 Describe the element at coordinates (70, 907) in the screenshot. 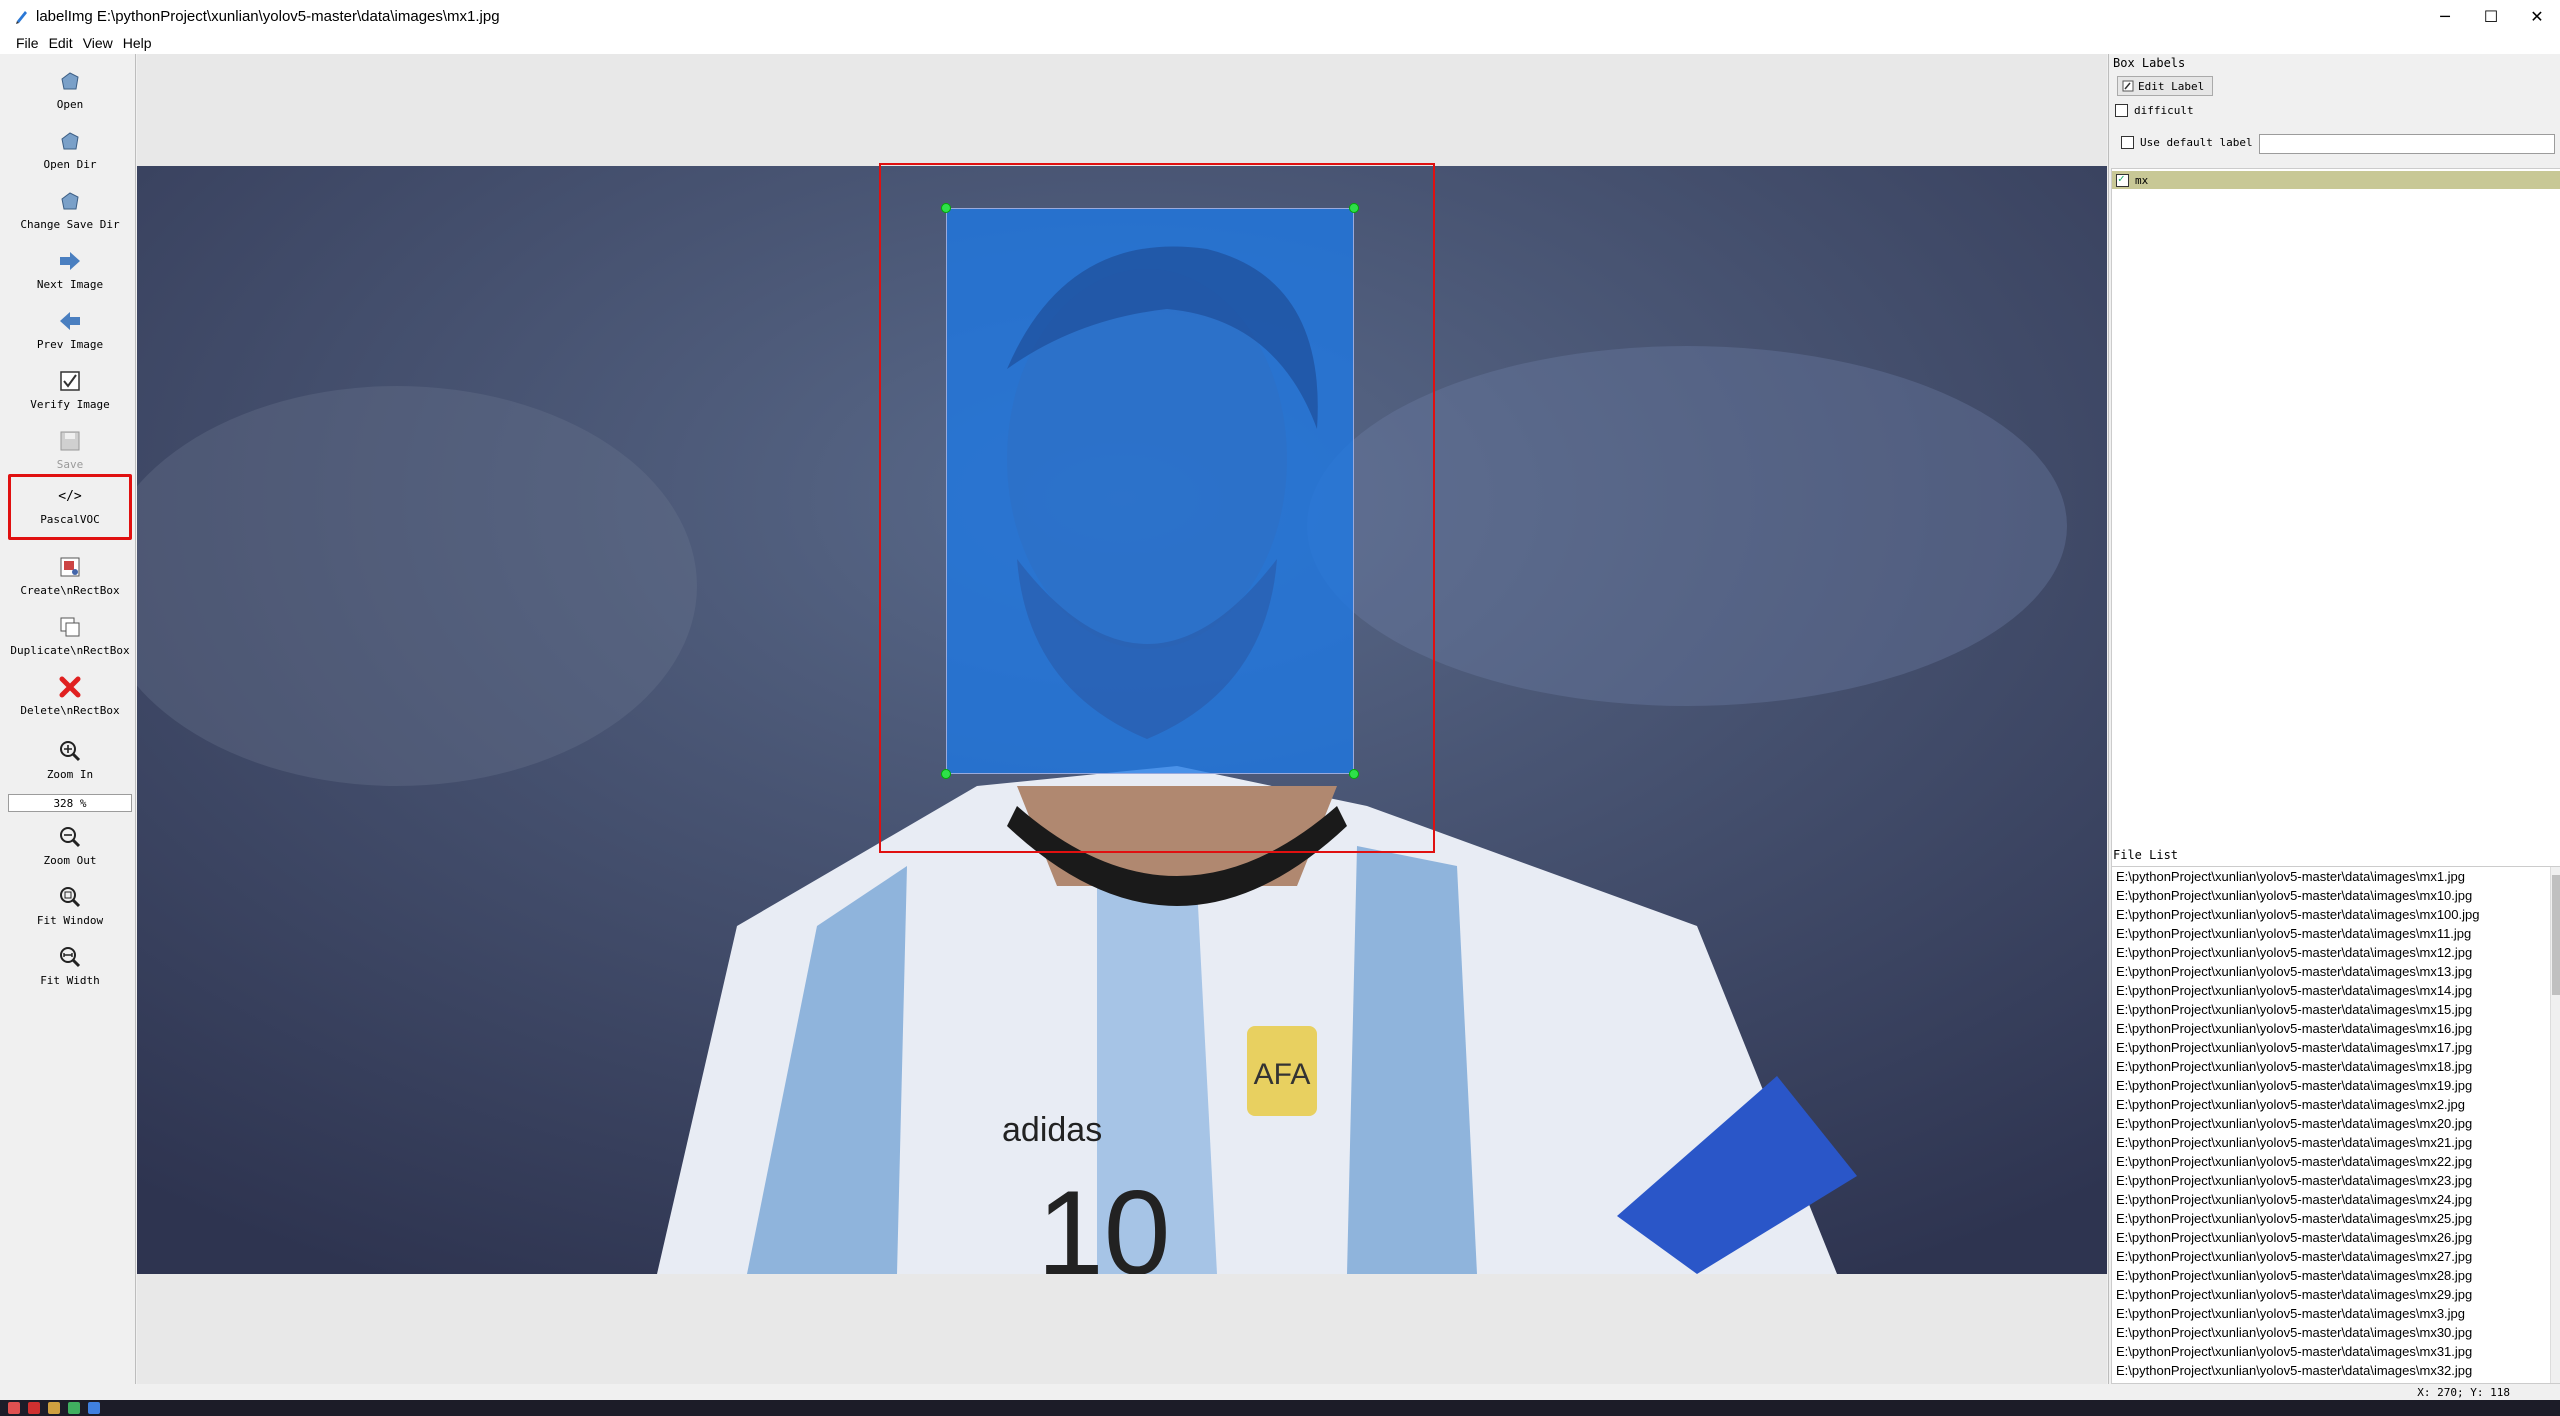

I see `fit-window-button: Fit Window` at that location.